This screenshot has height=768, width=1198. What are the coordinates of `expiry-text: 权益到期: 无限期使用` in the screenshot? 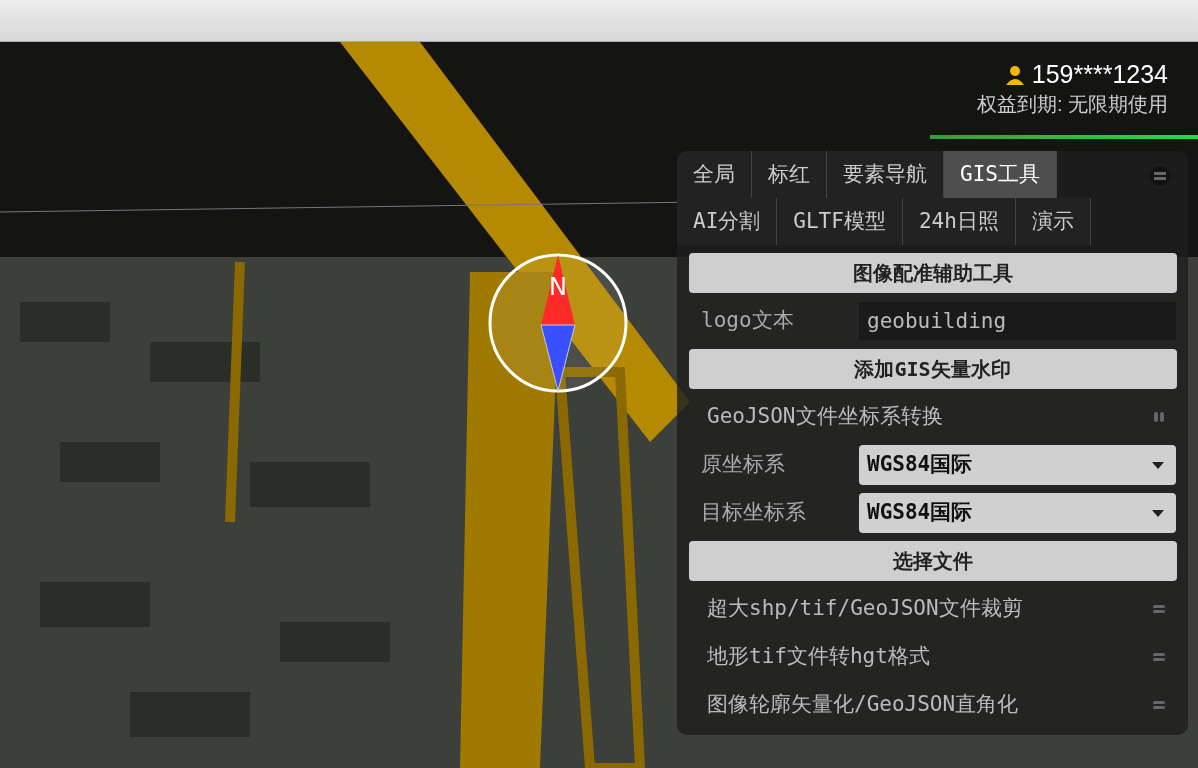 It's located at (1072, 104).